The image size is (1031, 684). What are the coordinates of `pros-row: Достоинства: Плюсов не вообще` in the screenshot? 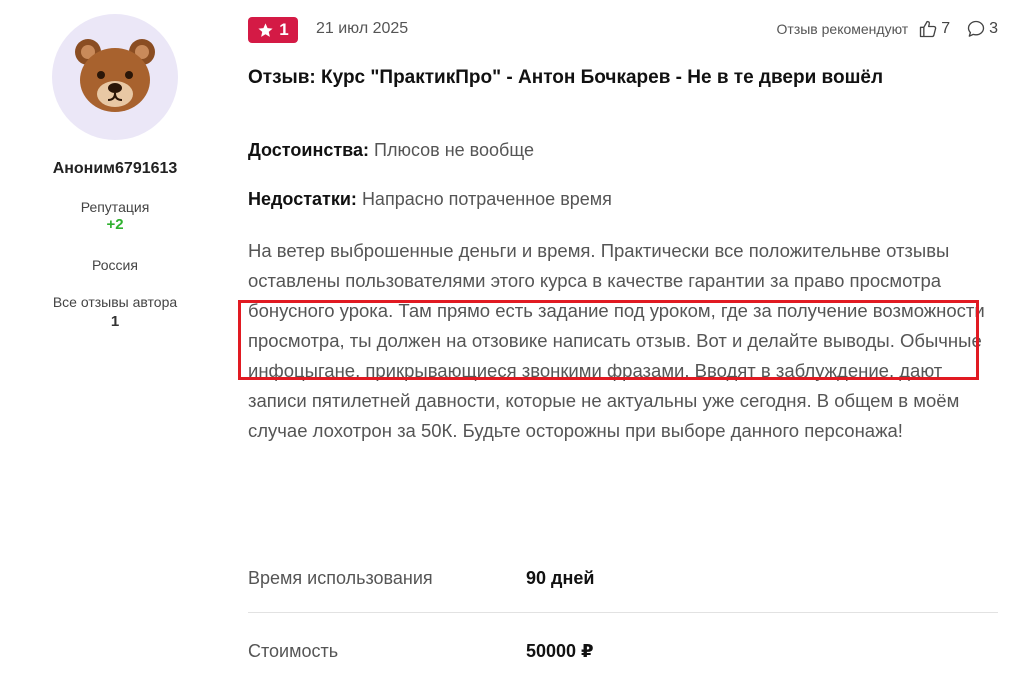 It's located at (391, 150).